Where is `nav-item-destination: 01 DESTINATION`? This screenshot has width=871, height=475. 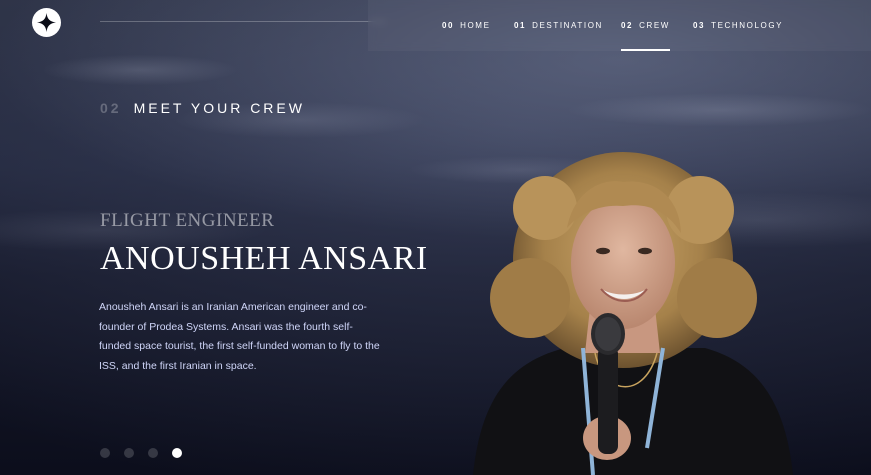
nav-item-destination: 01 DESTINATION is located at coordinates (558, 25).